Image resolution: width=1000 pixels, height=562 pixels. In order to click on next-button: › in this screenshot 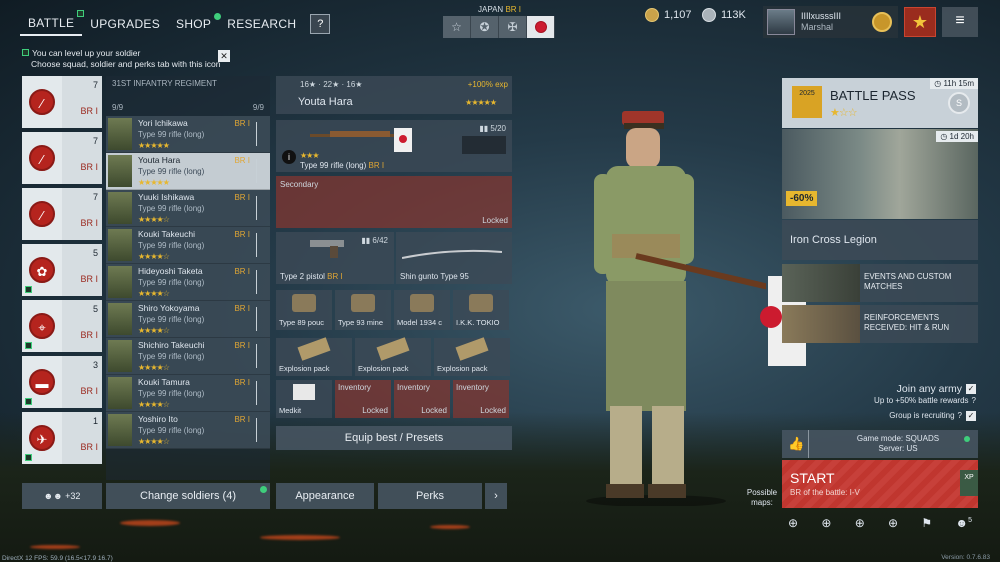, I will do `click(496, 496)`.